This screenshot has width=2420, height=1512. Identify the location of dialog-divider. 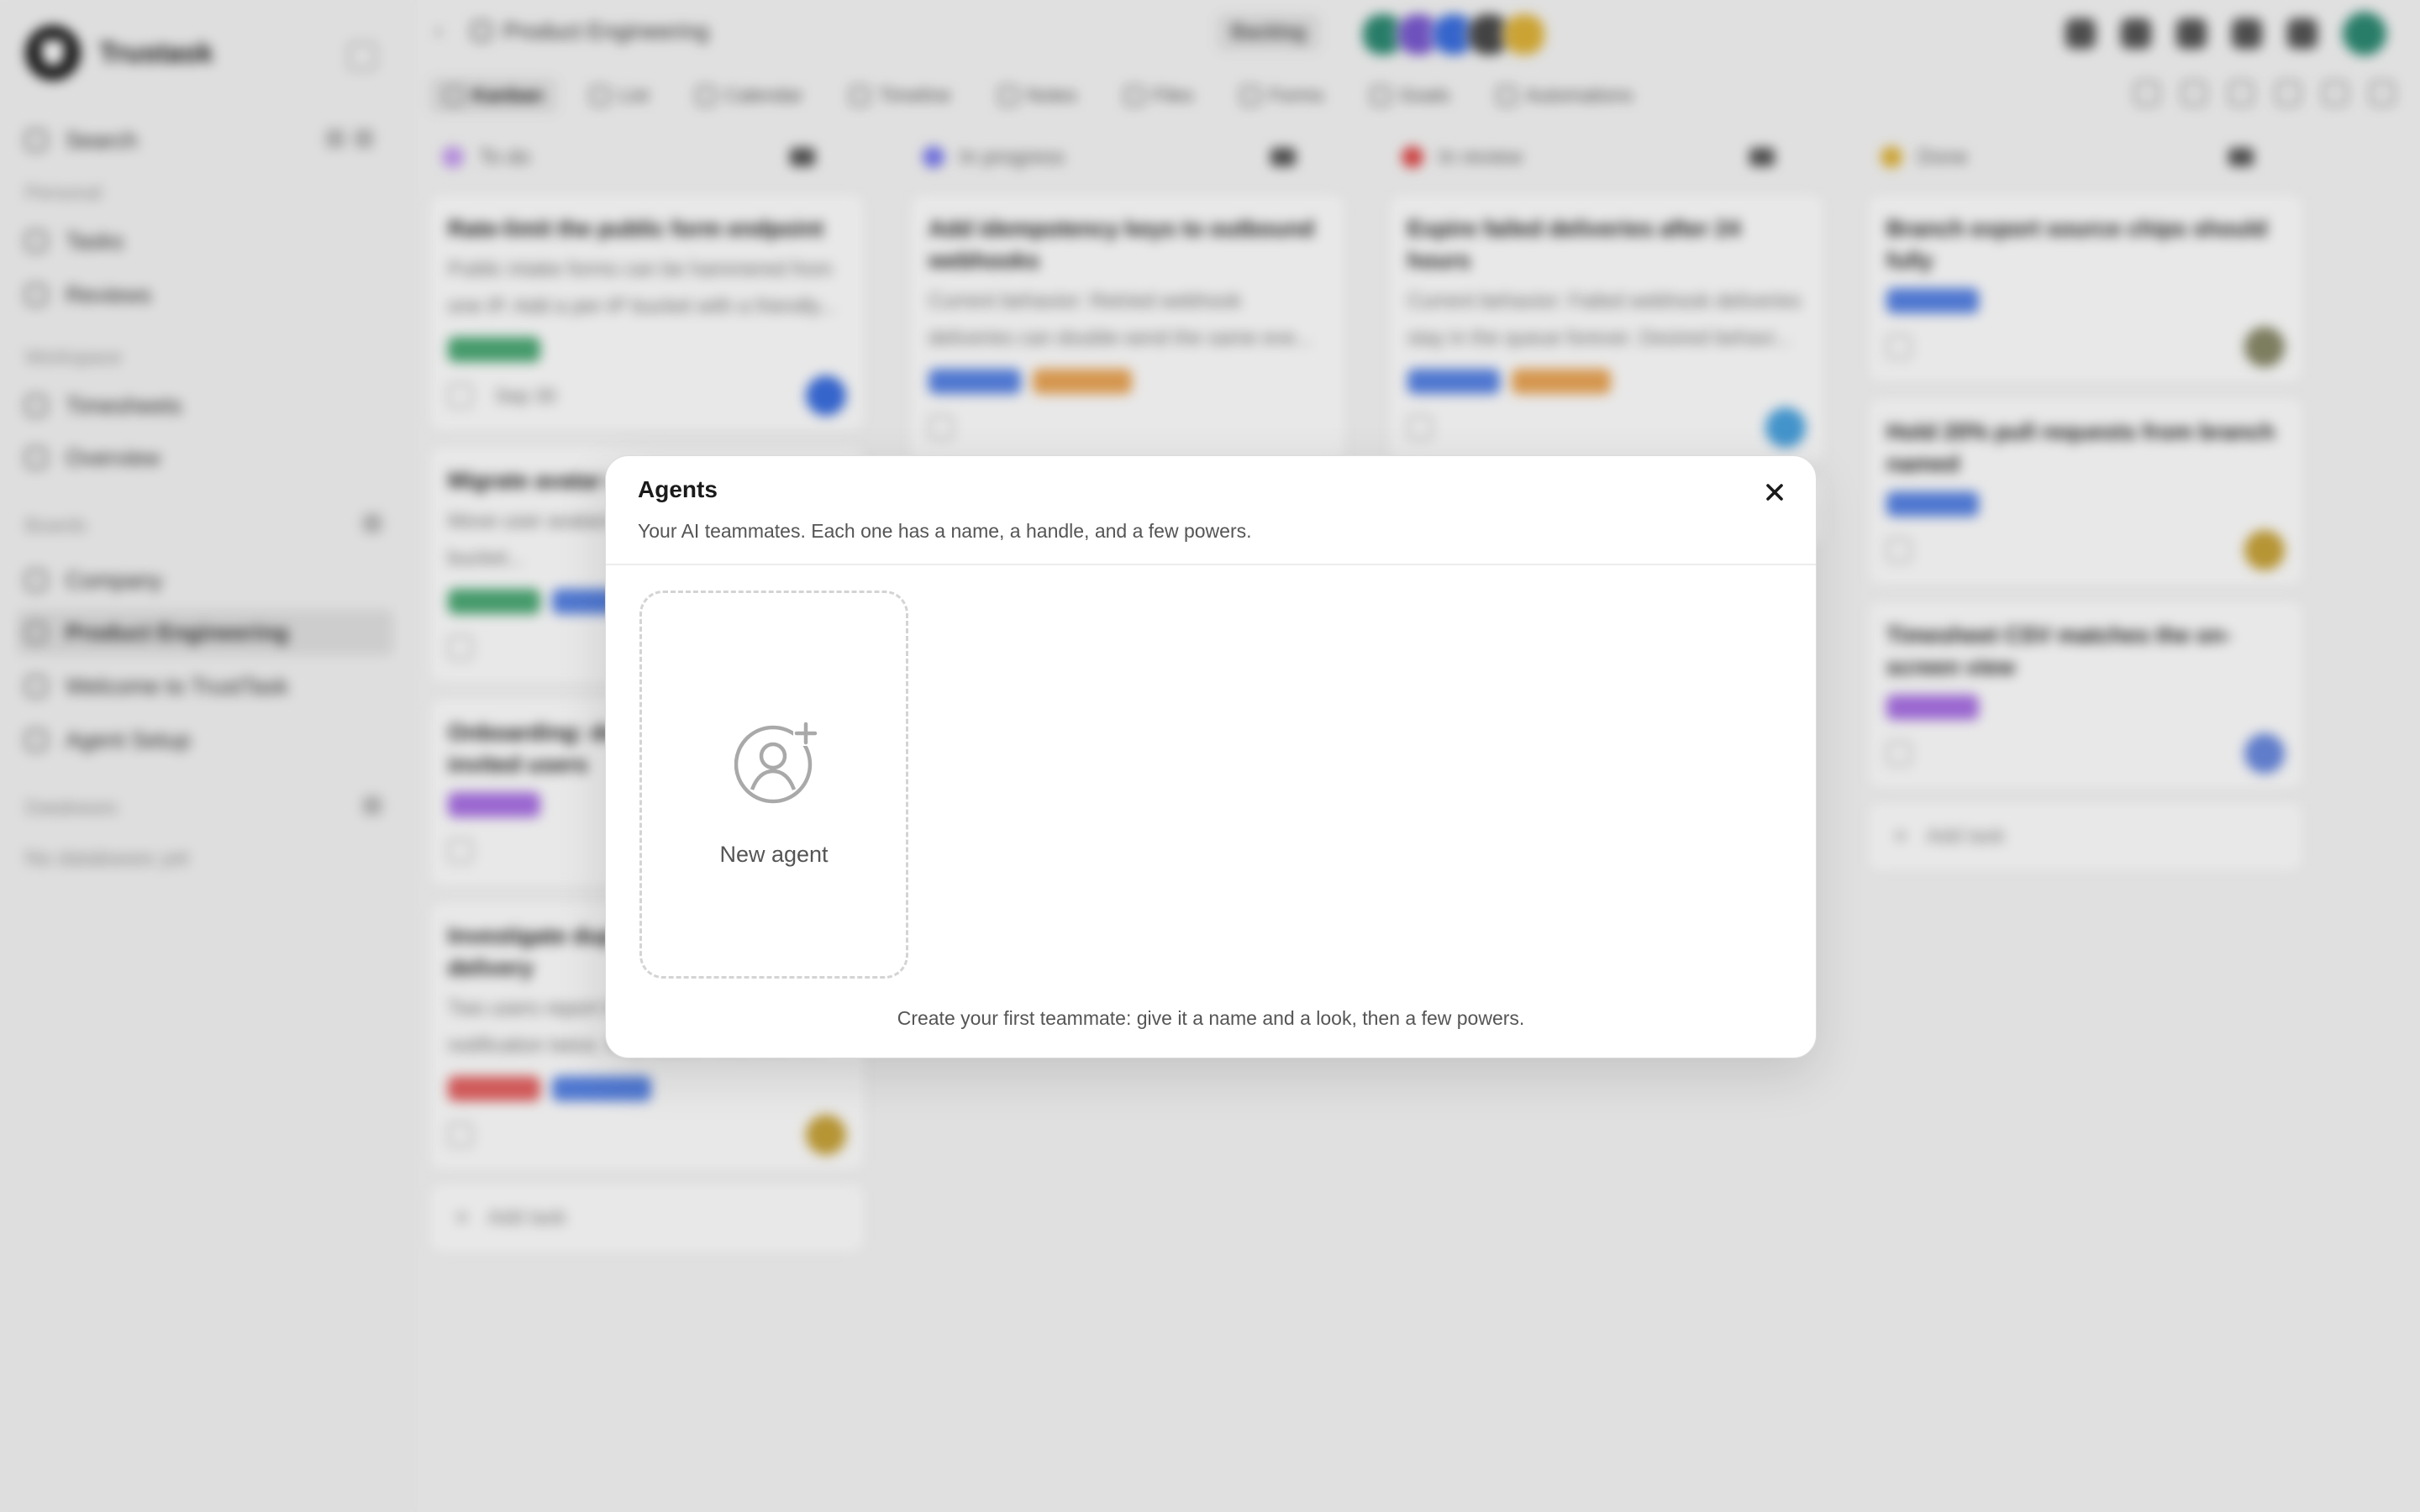
(1211, 564).